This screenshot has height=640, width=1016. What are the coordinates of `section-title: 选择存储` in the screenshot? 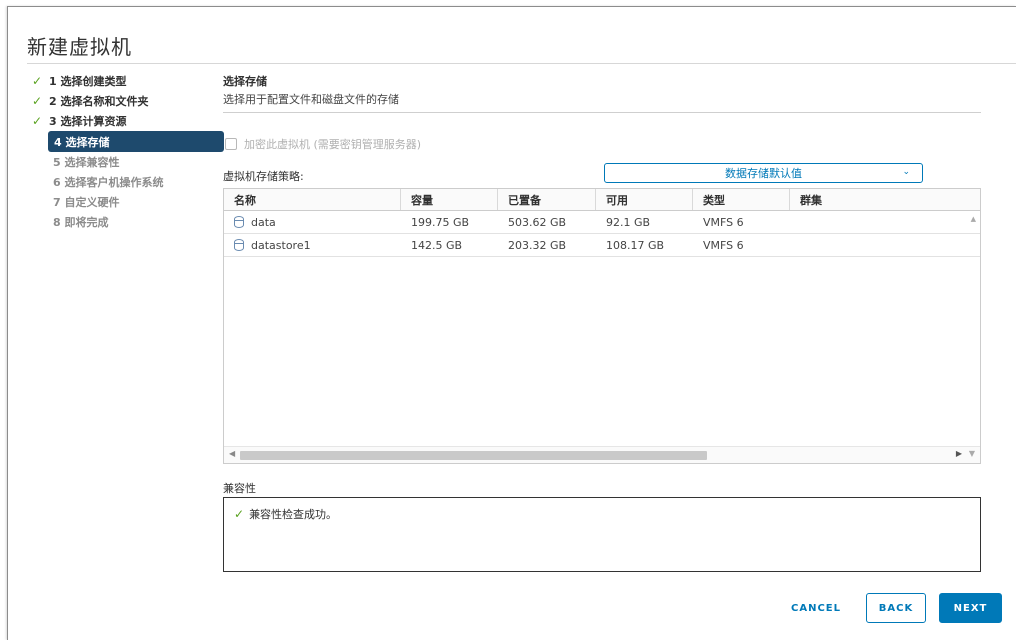 It's located at (245, 81).